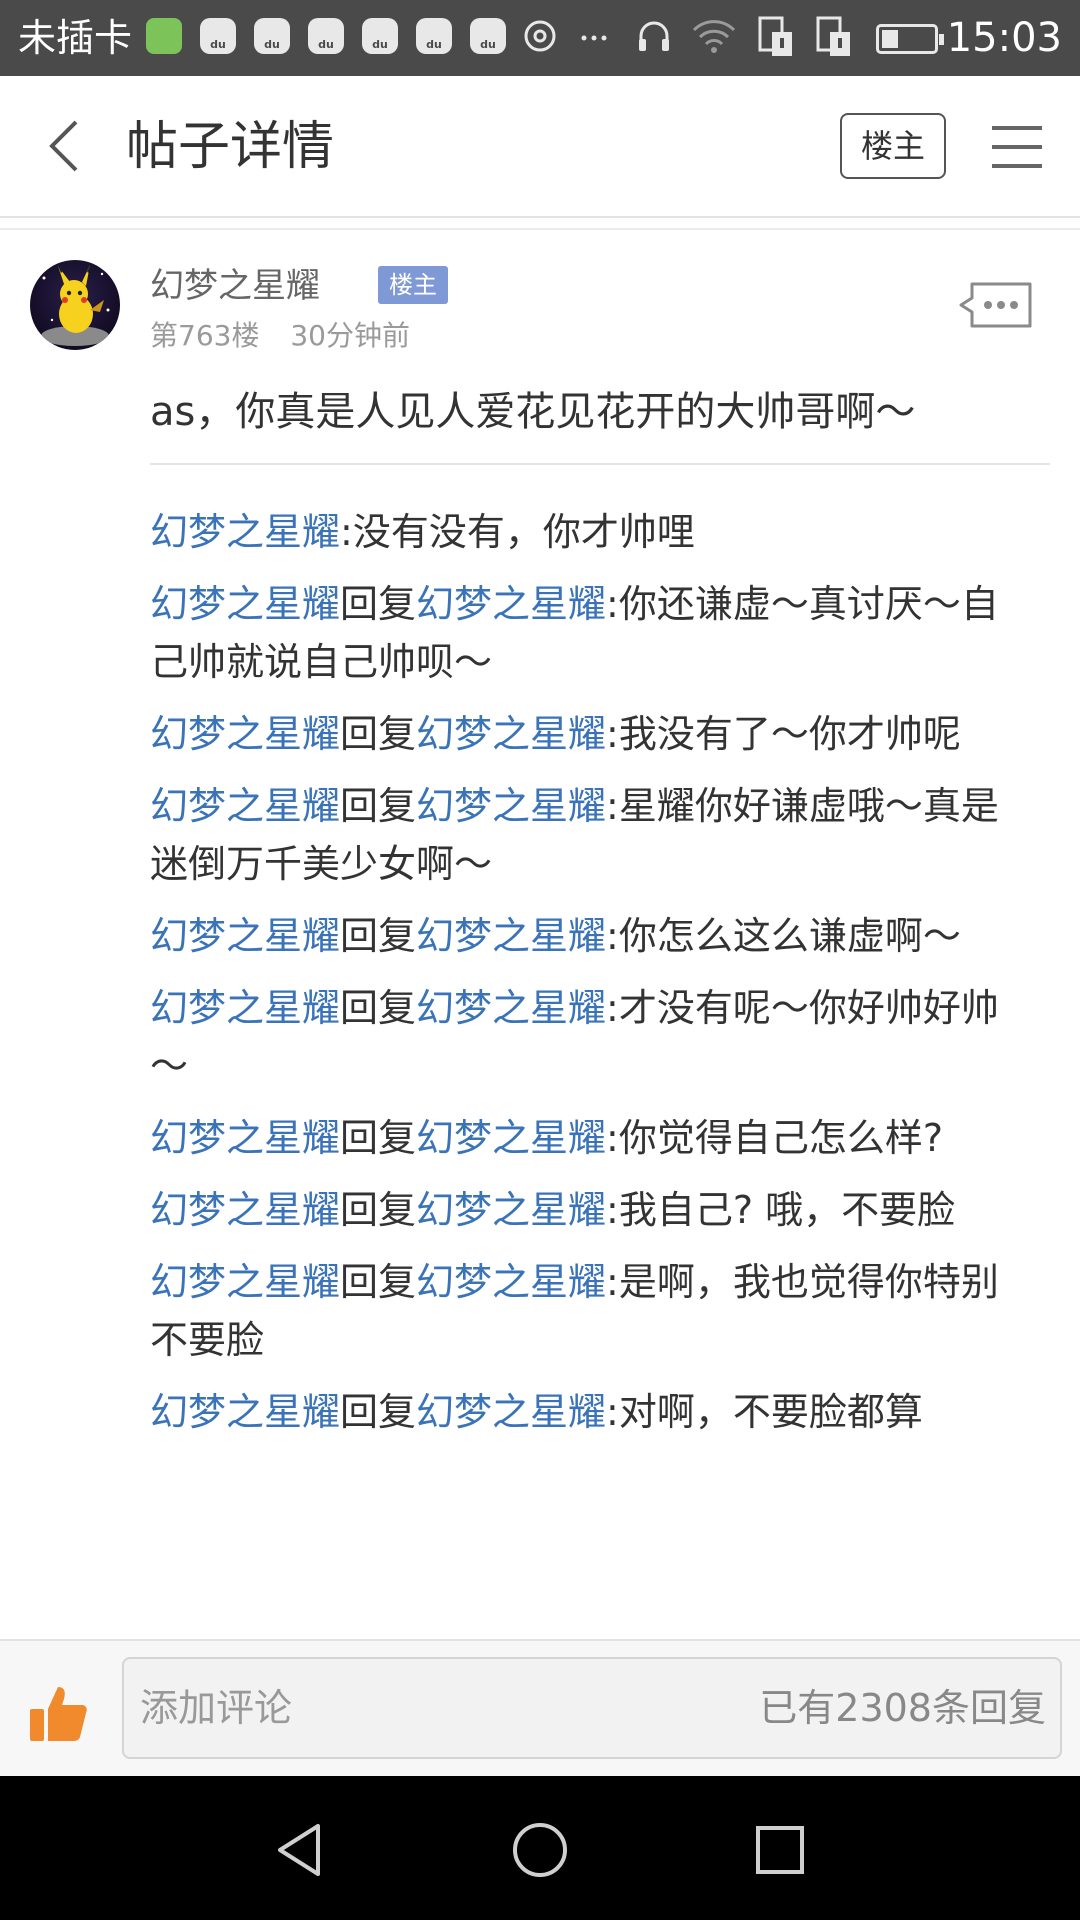 The height and width of the screenshot is (1920, 1080). I want to click on louzhu-filter-button: 楼主, so click(893, 146).